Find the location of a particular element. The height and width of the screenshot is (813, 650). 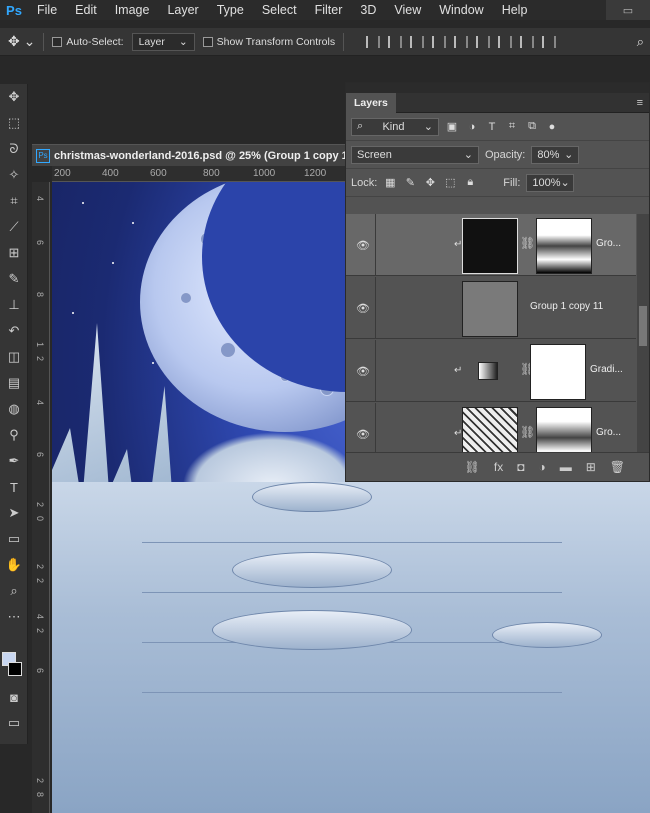

menu-image: Image is located at coordinates (132, 10).